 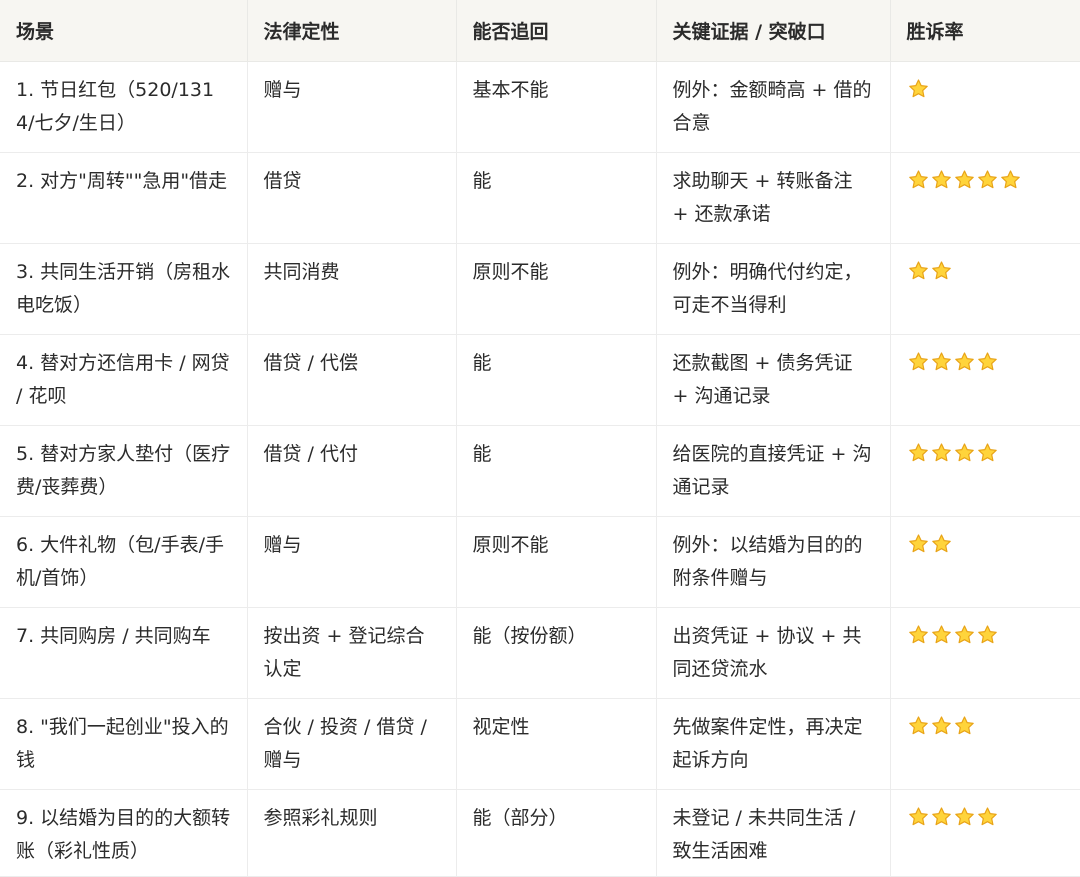 What do you see at coordinates (985, 31) in the screenshot?
I see `header-win-rate: 胜诉率` at bounding box center [985, 31].